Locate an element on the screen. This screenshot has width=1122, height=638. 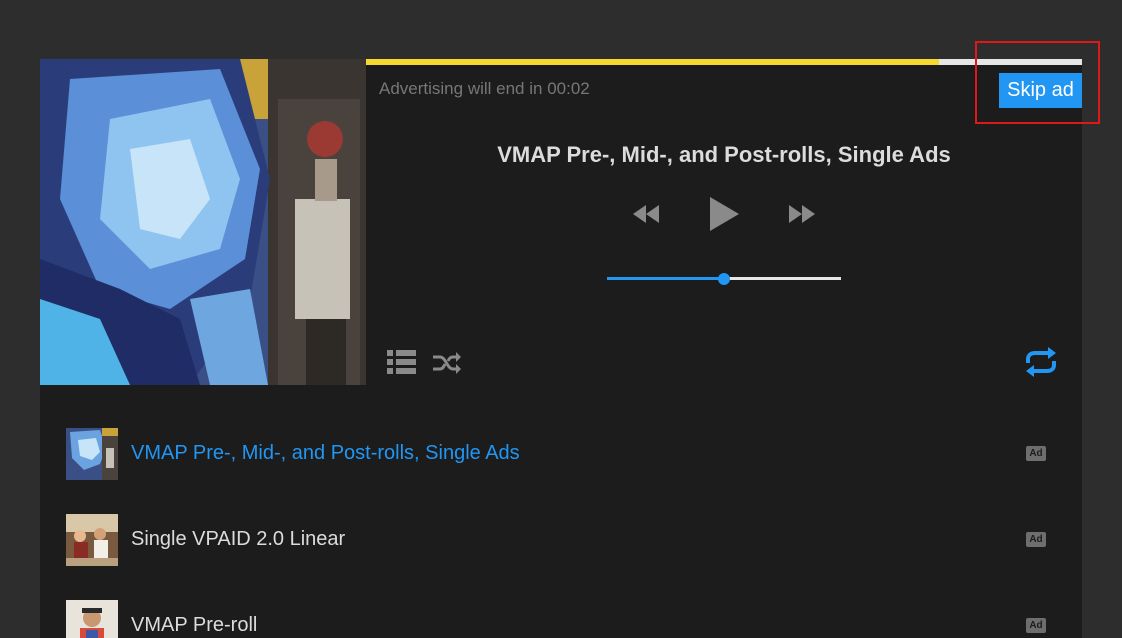
play-icon is located at coordinates (724, 216).